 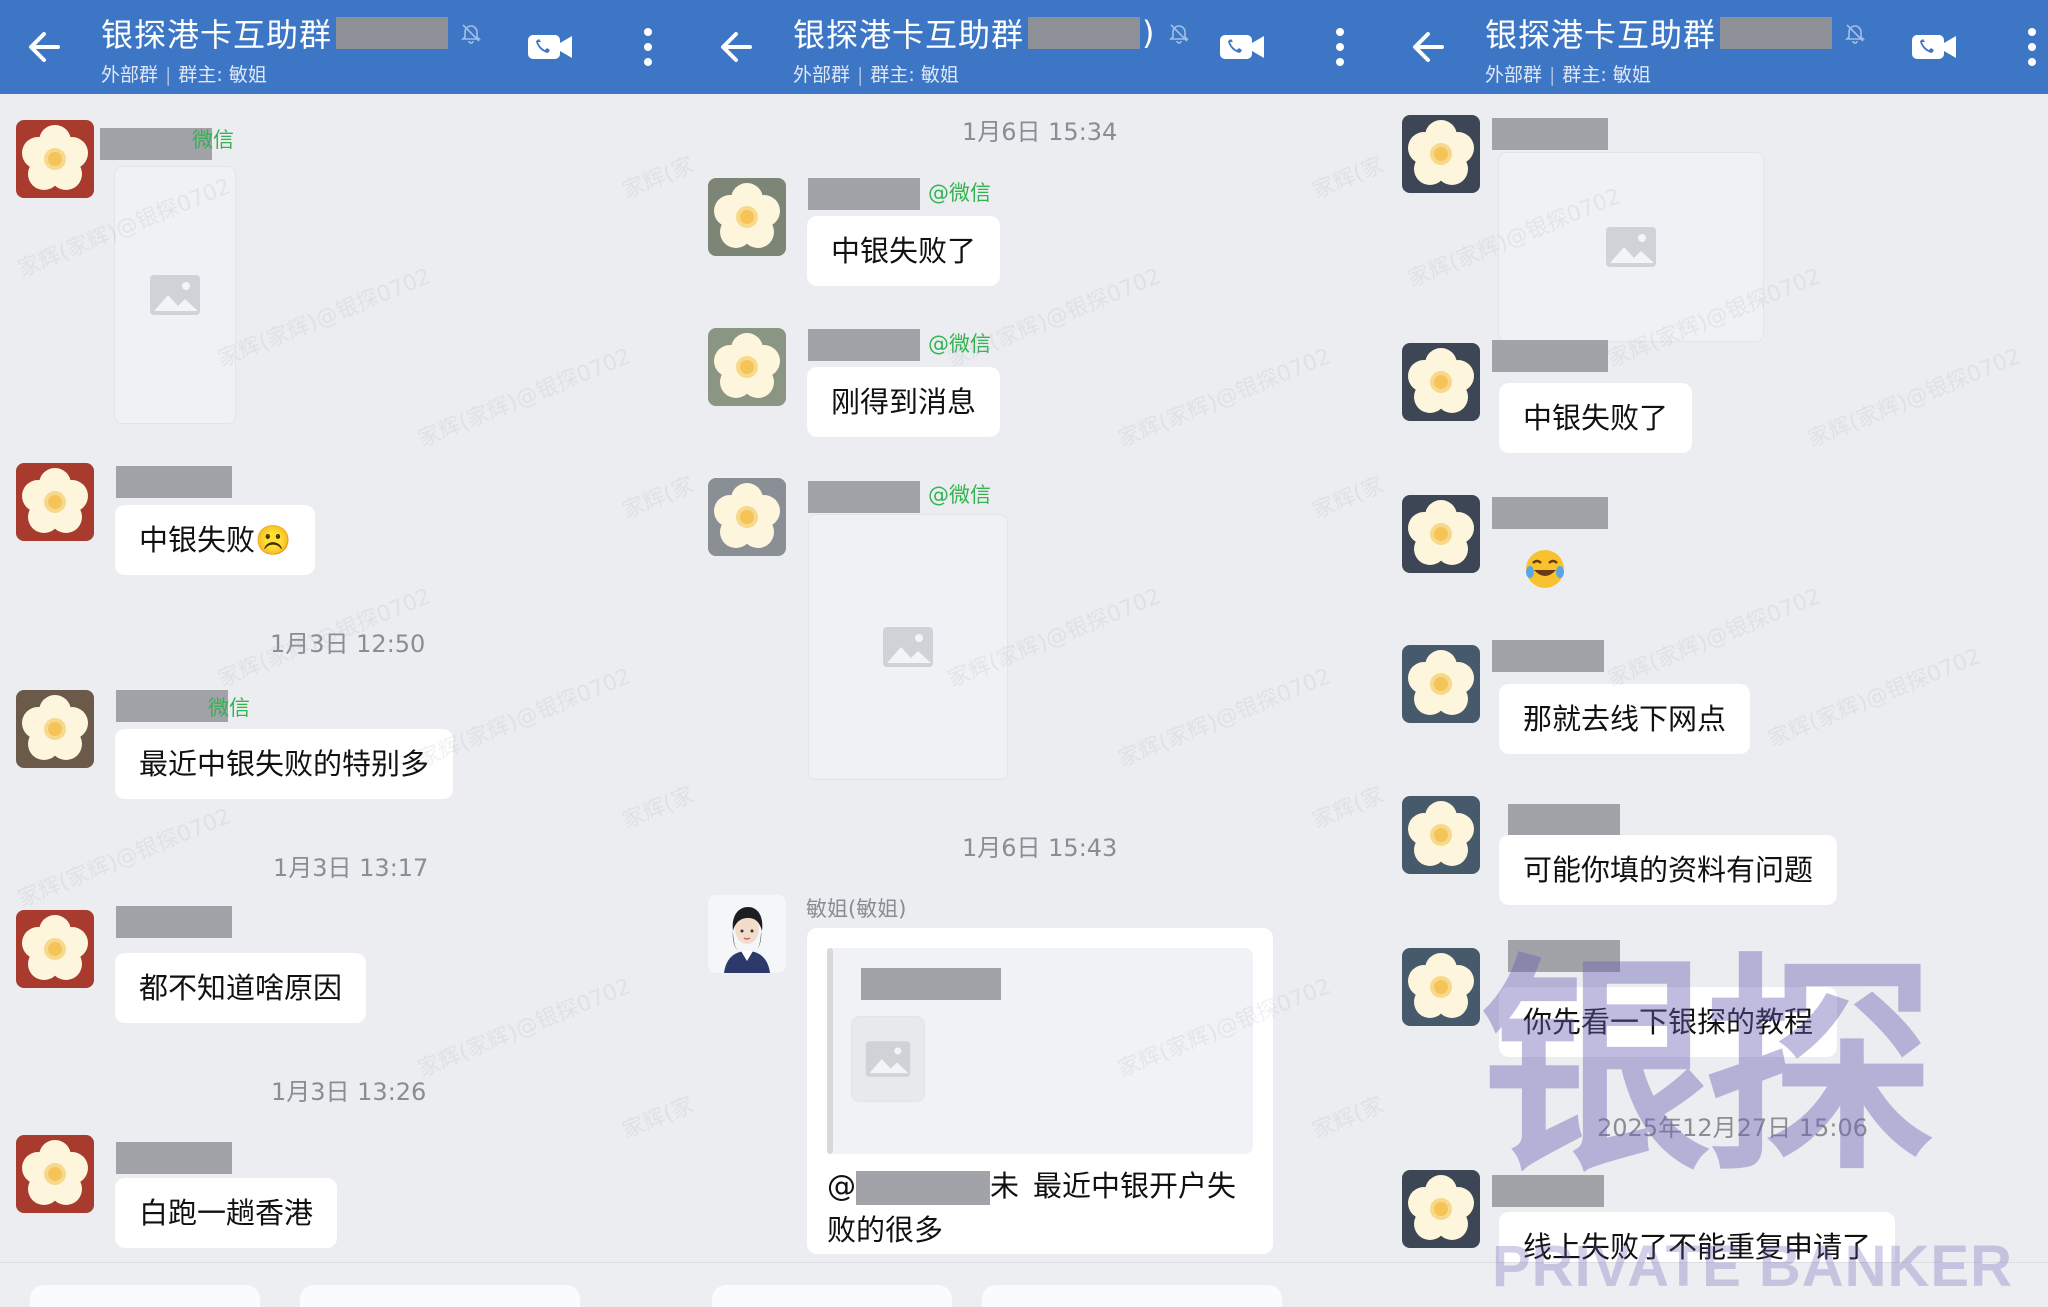 What do you see at coordinates (1149, 33) in the screenshot?
I see `title-suffix: )` at bounding box center [1149, 33].